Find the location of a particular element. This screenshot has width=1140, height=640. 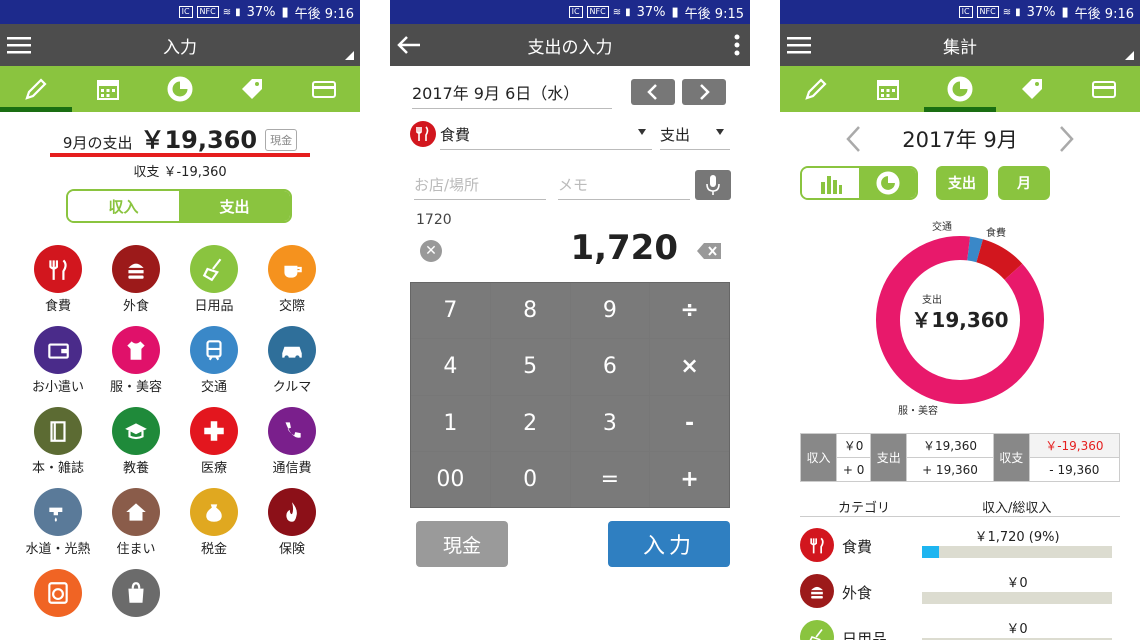

keypad-key: 5 is located at coordinates (530, 367).